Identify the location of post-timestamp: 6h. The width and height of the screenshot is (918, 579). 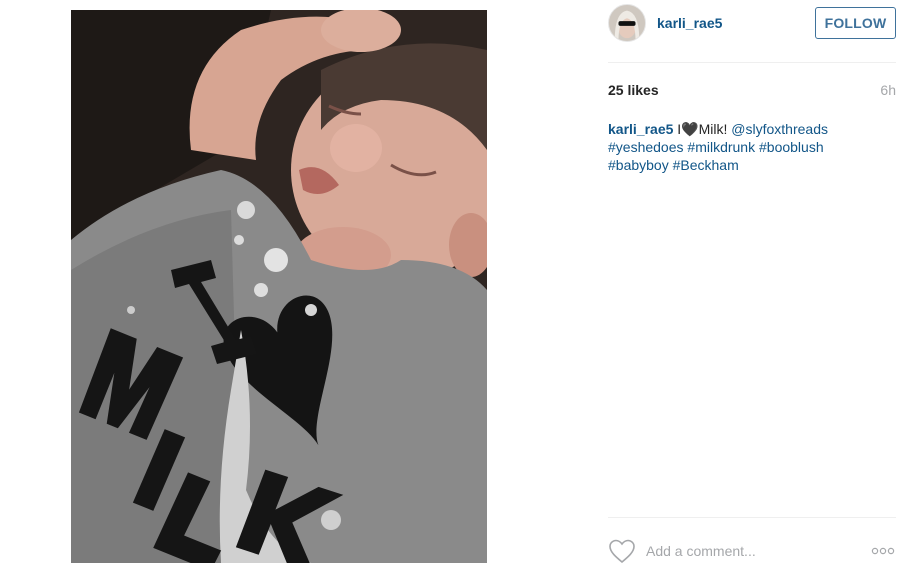
(888, 90).